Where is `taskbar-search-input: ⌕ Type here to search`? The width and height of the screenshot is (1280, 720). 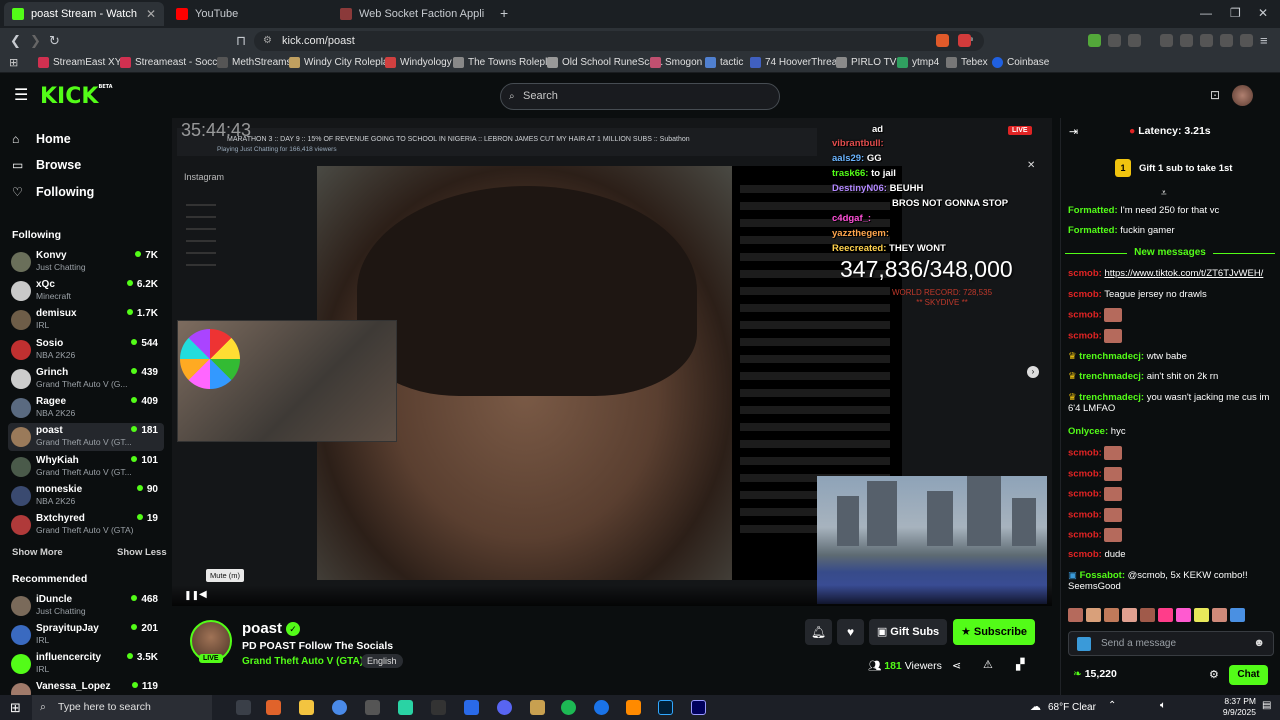 taskbar-search-input: ⌕ Type here to search is located at coordinates (122, 707).